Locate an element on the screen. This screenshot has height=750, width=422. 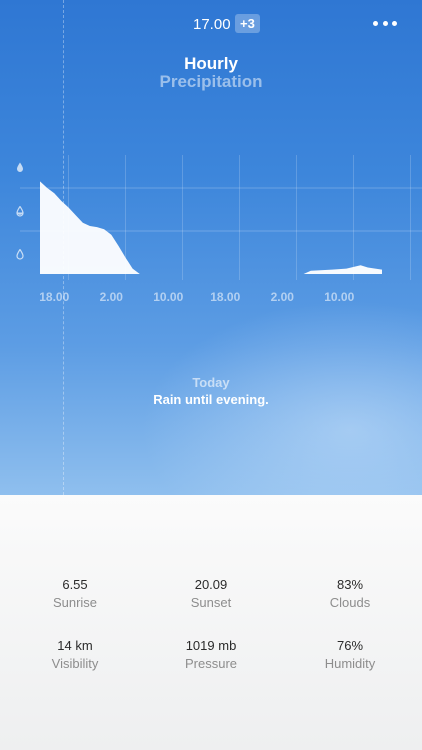
humidity-label: Humidity is located at coordinates (350, 663).